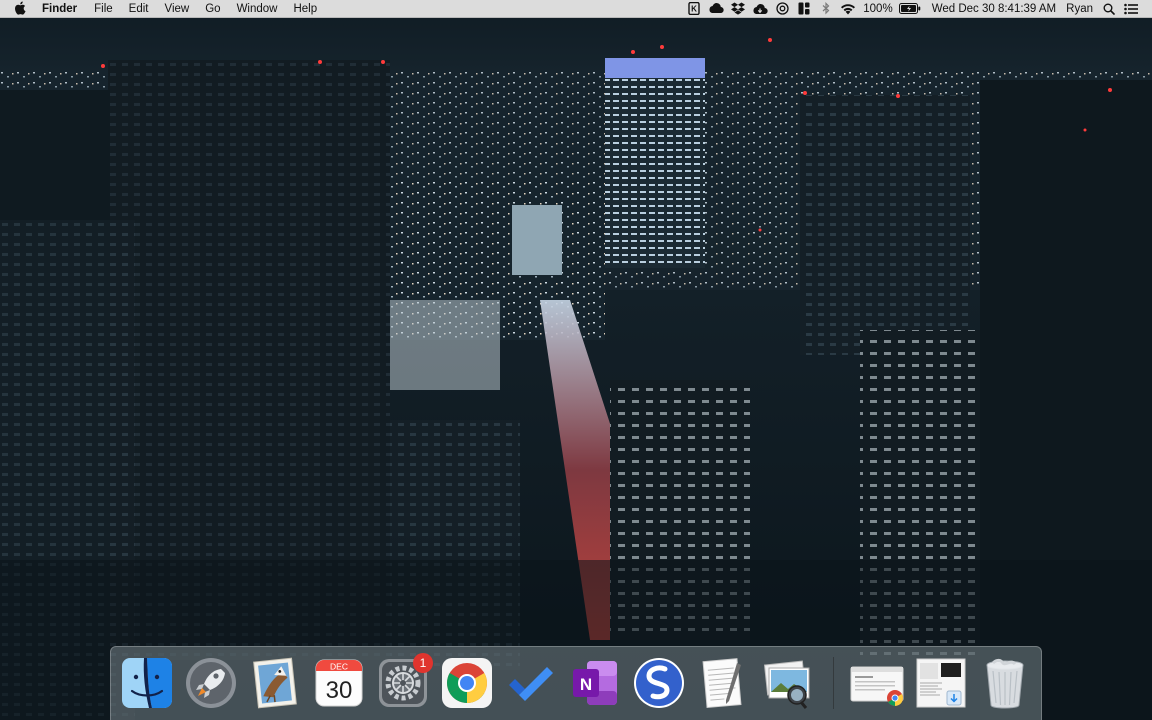 The width and height of the screenshot is (1152, 720). I want to click on calendar-month: DEC, so click(339, 667).